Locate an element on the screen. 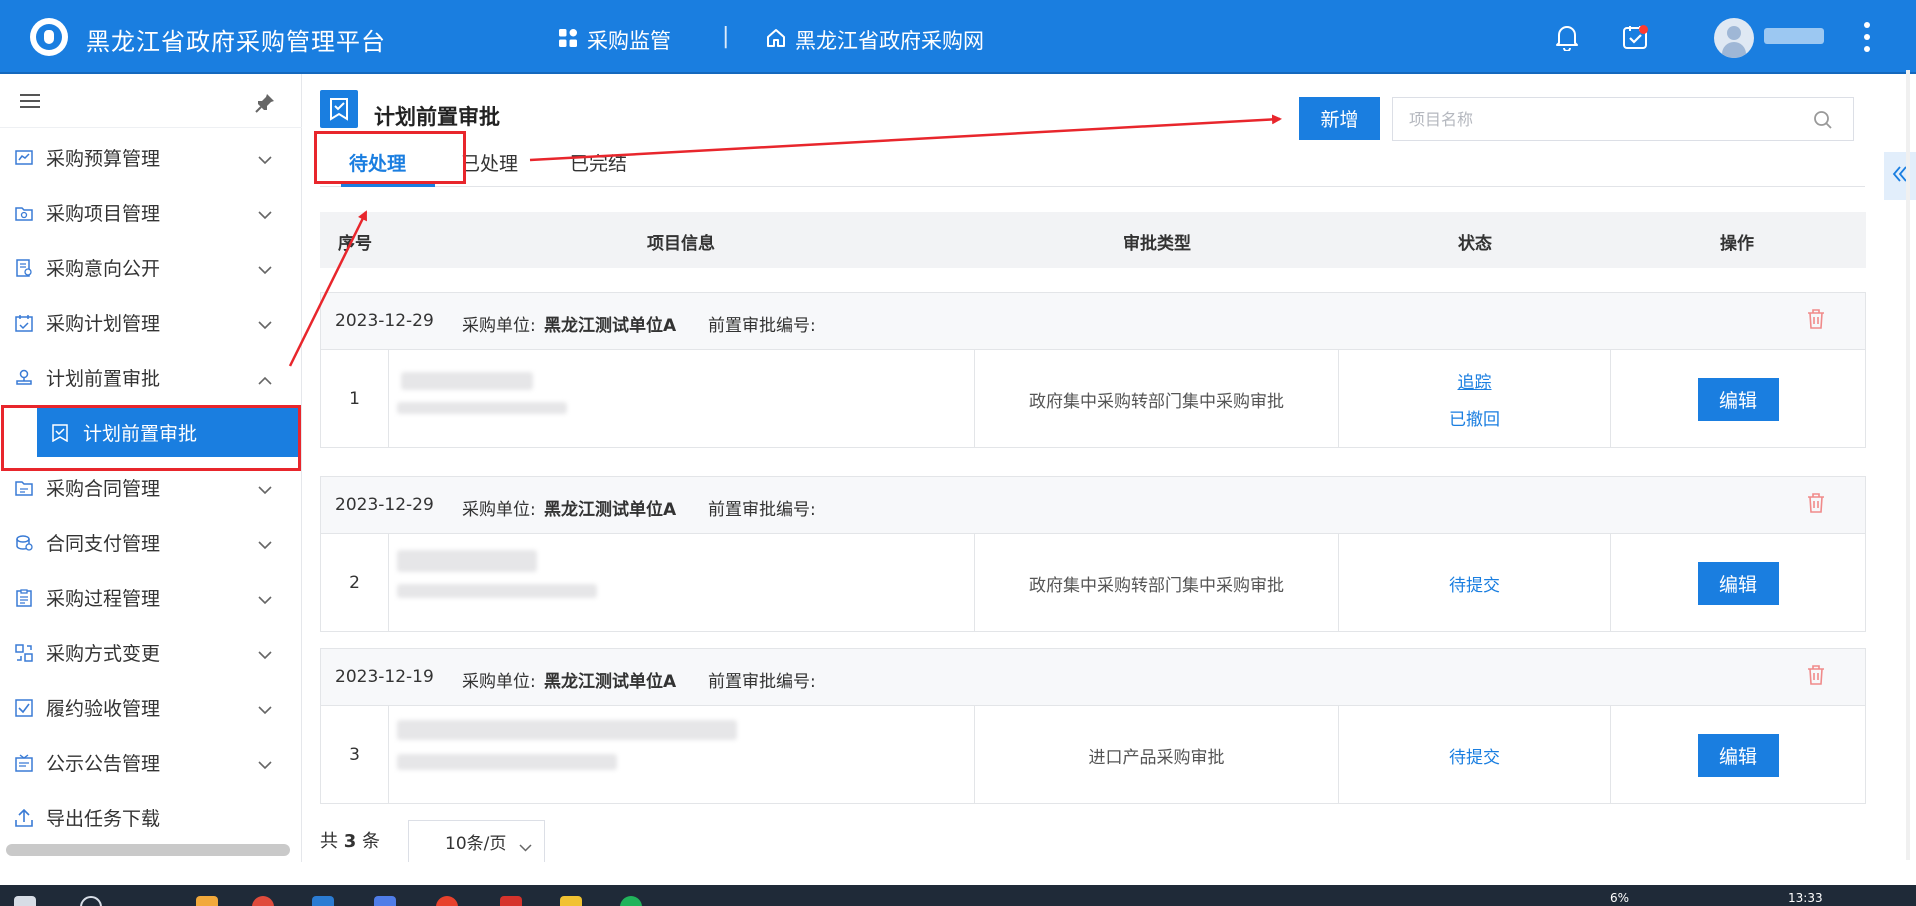 This screenshot has width=1916, height=906. sidebar-item-label: 采购意向公开 is located at coordinates (103, 269).